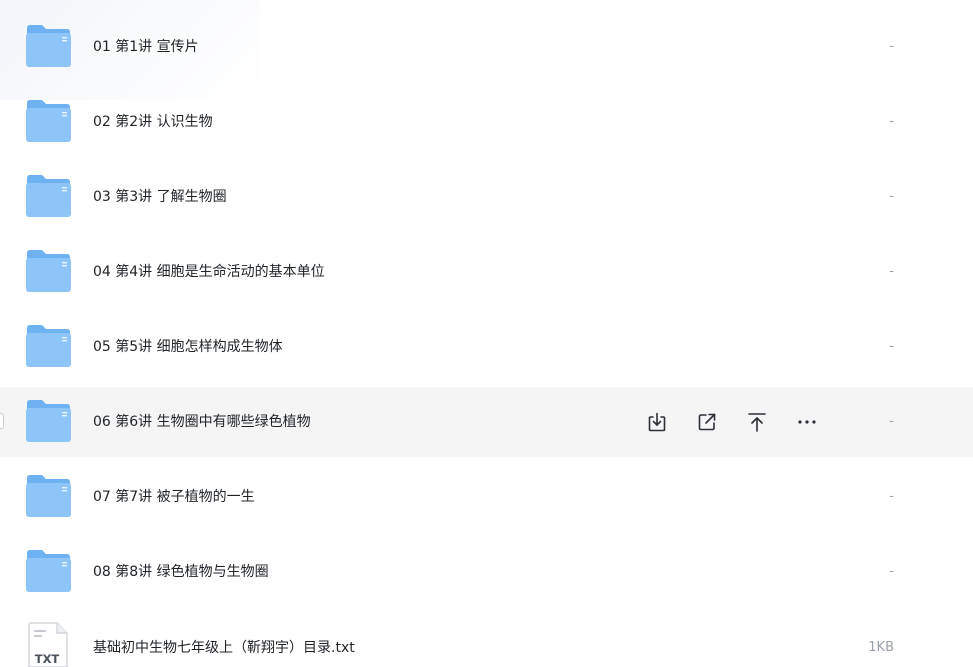  Describe the element at coordinates (486, 347) in the screenshot. I see `list-item: 05 第5讲 细胞怎样构成生物体 -` at that location.